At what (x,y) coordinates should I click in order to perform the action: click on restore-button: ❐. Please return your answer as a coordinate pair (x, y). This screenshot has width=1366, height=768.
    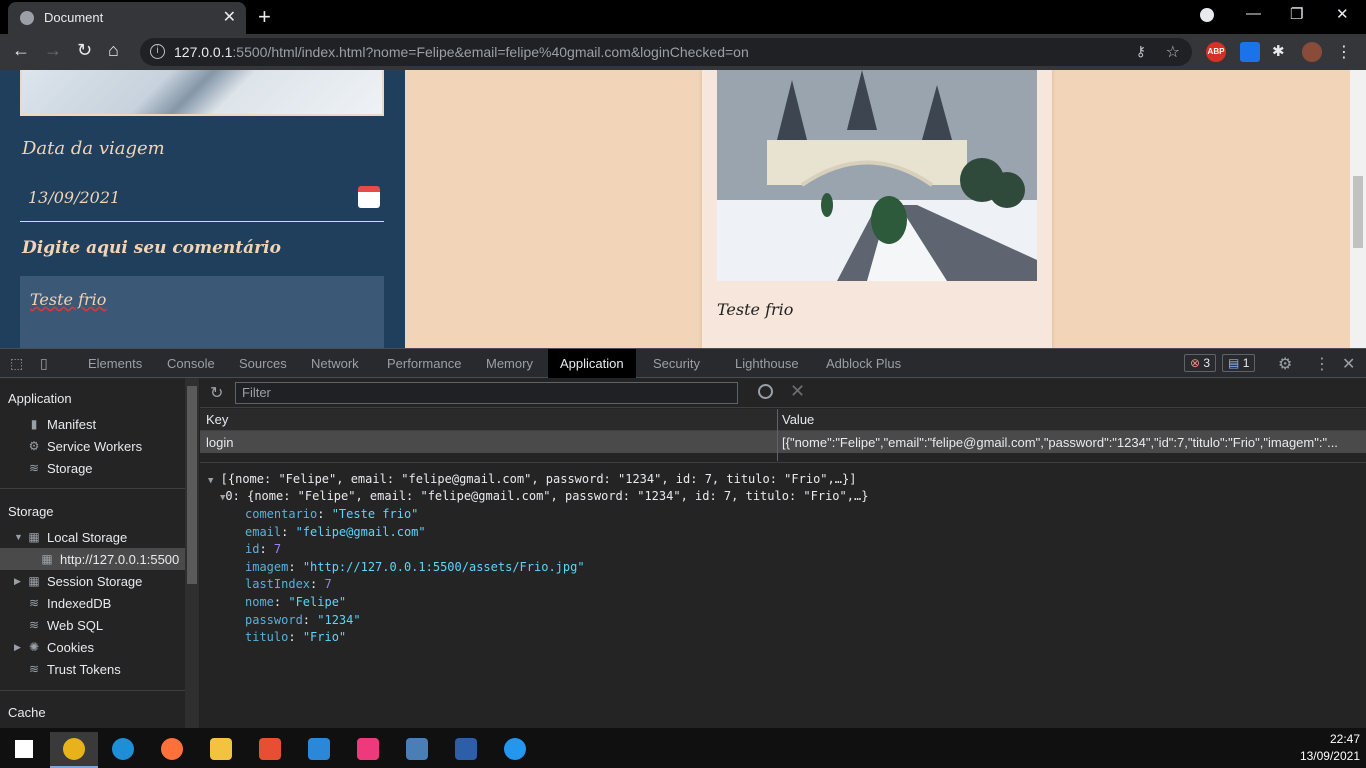
    Looking at the image, I should click on (1296, 14).